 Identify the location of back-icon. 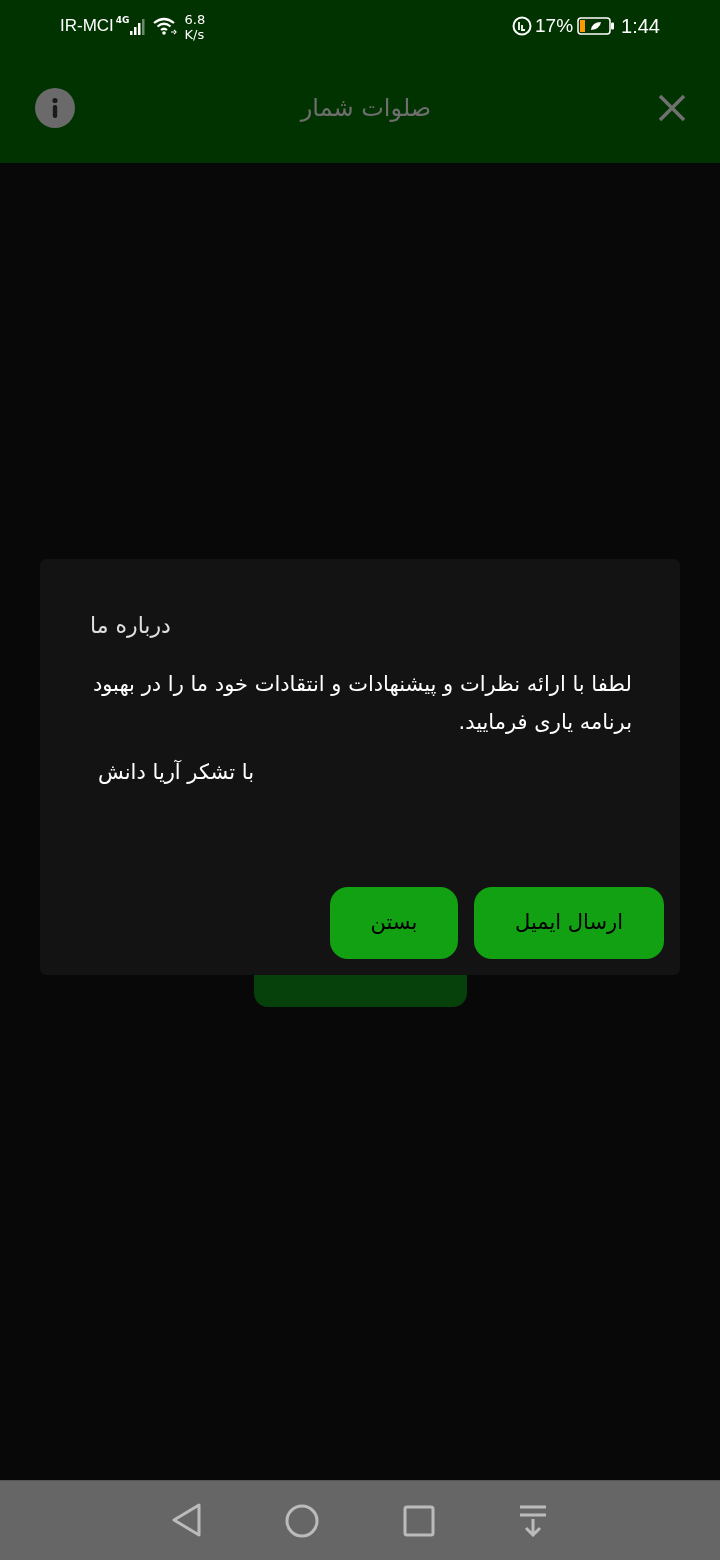
(186, 1520).